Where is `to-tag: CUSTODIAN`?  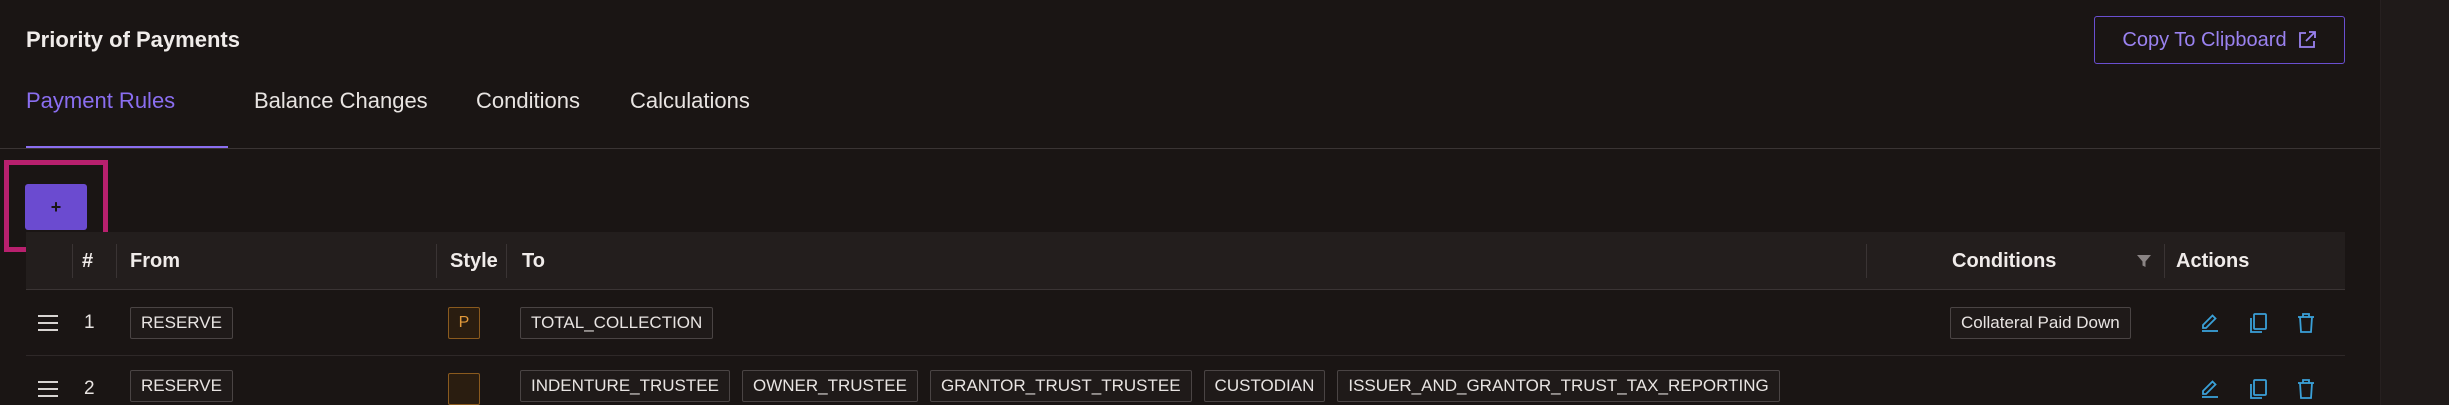 to-tag: CUSTODIAN is located at coordinates (1264, 386).